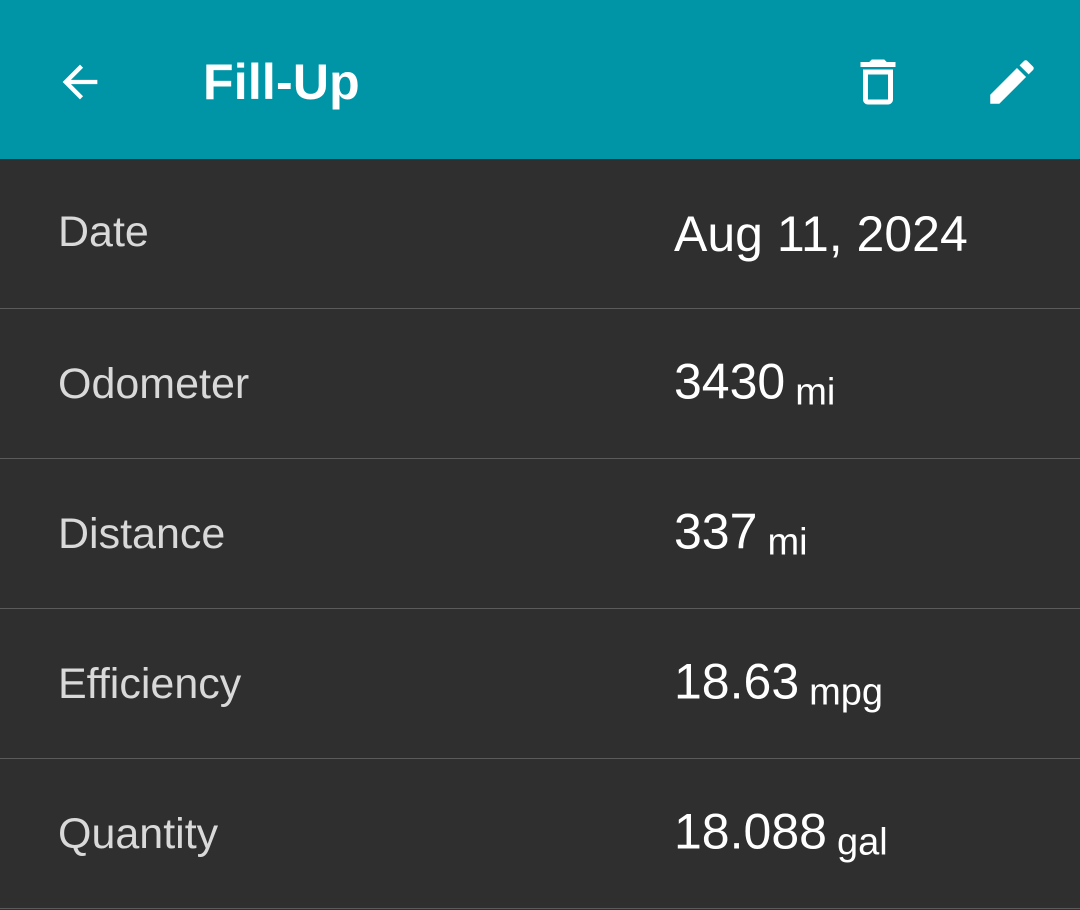 Image resolution: width=1080 pixels, height=910 pixels. I want to click on distance-number: 337, so click(716, 531).